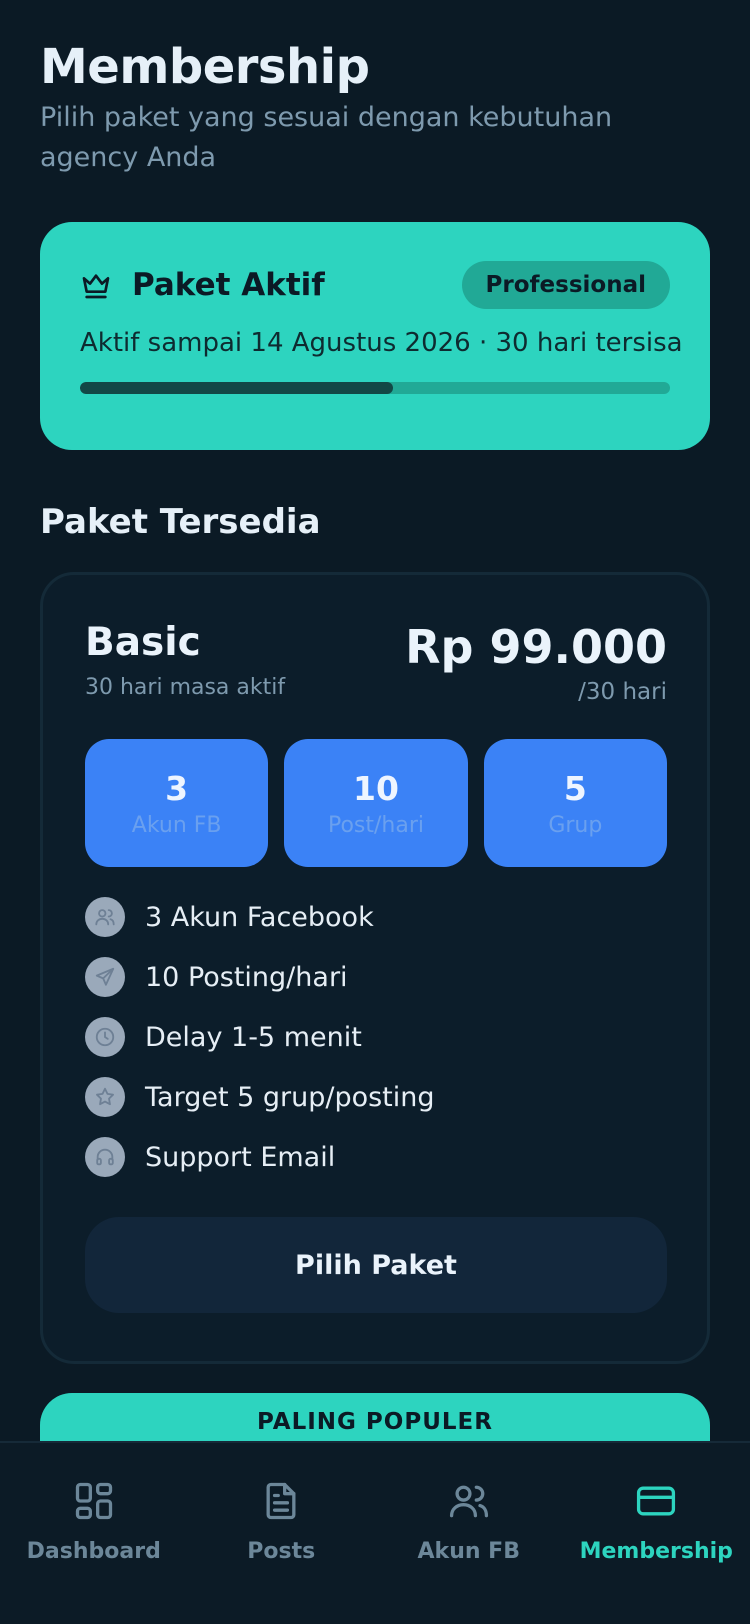 The height and width of the screenshot is (1624, 750). What do you see at coordinates (375, 825) in the screenshot?
I see `stat-label: Post/hari` at bounding box center [375, 825].